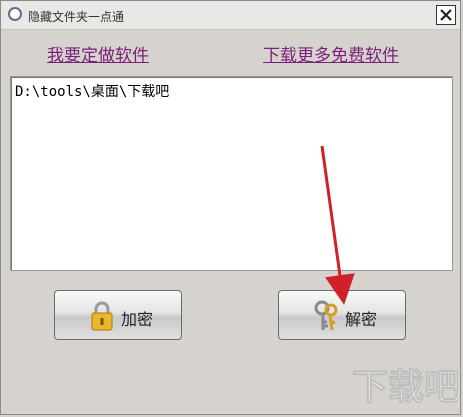  What do you see at coordinates (92, 92) in the screenshot?
I see `folder-path-item: D:\tools\桌面\下载吧` at bounding box center [92, 92].